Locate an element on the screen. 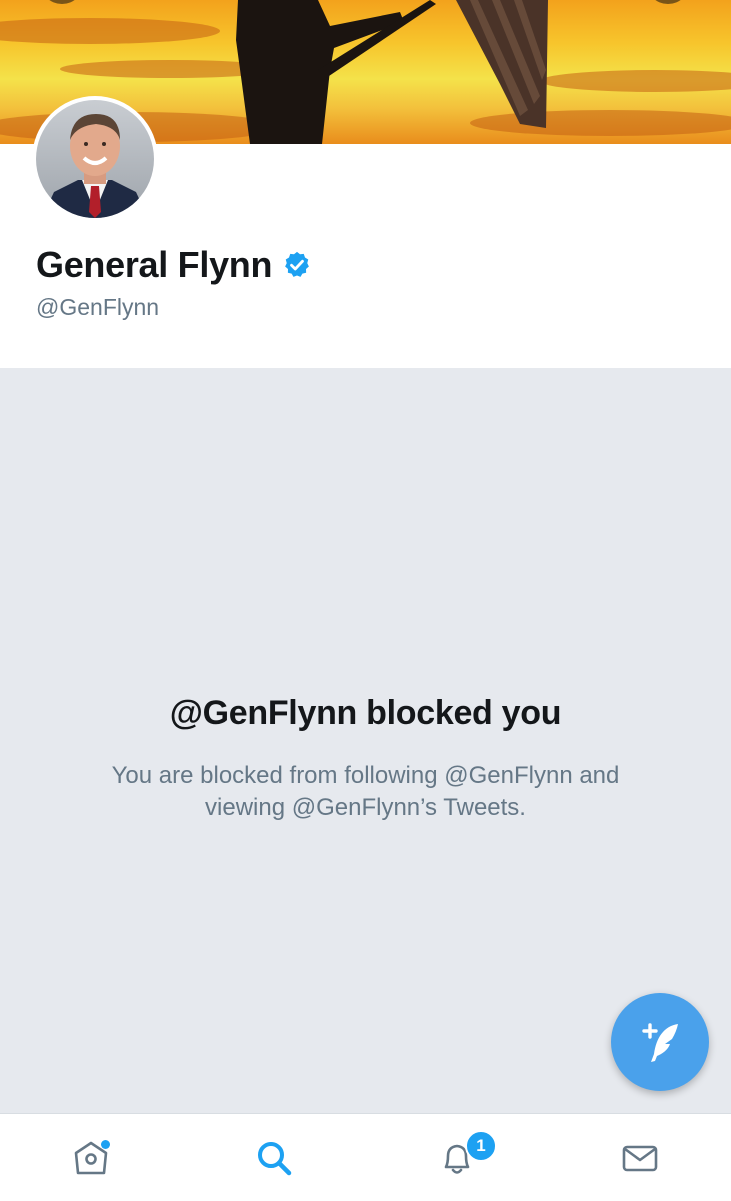 This screenshot has height=1201, width=731. profile-handle: @GenFlynn is located at coordinates (98, 307).